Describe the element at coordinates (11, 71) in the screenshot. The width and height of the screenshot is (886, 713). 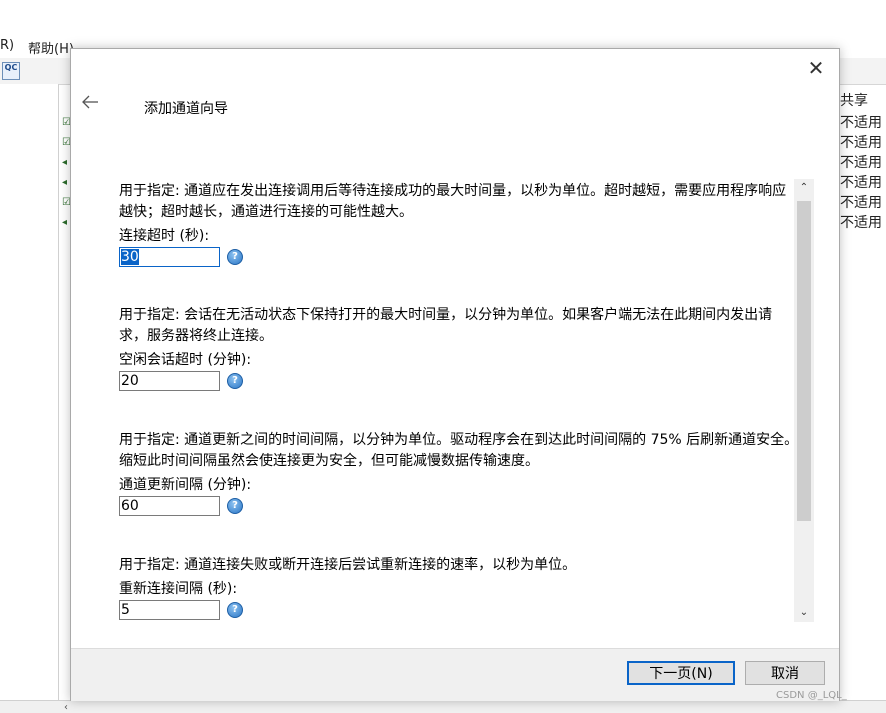
I see `qc-icon: QC` at that location.